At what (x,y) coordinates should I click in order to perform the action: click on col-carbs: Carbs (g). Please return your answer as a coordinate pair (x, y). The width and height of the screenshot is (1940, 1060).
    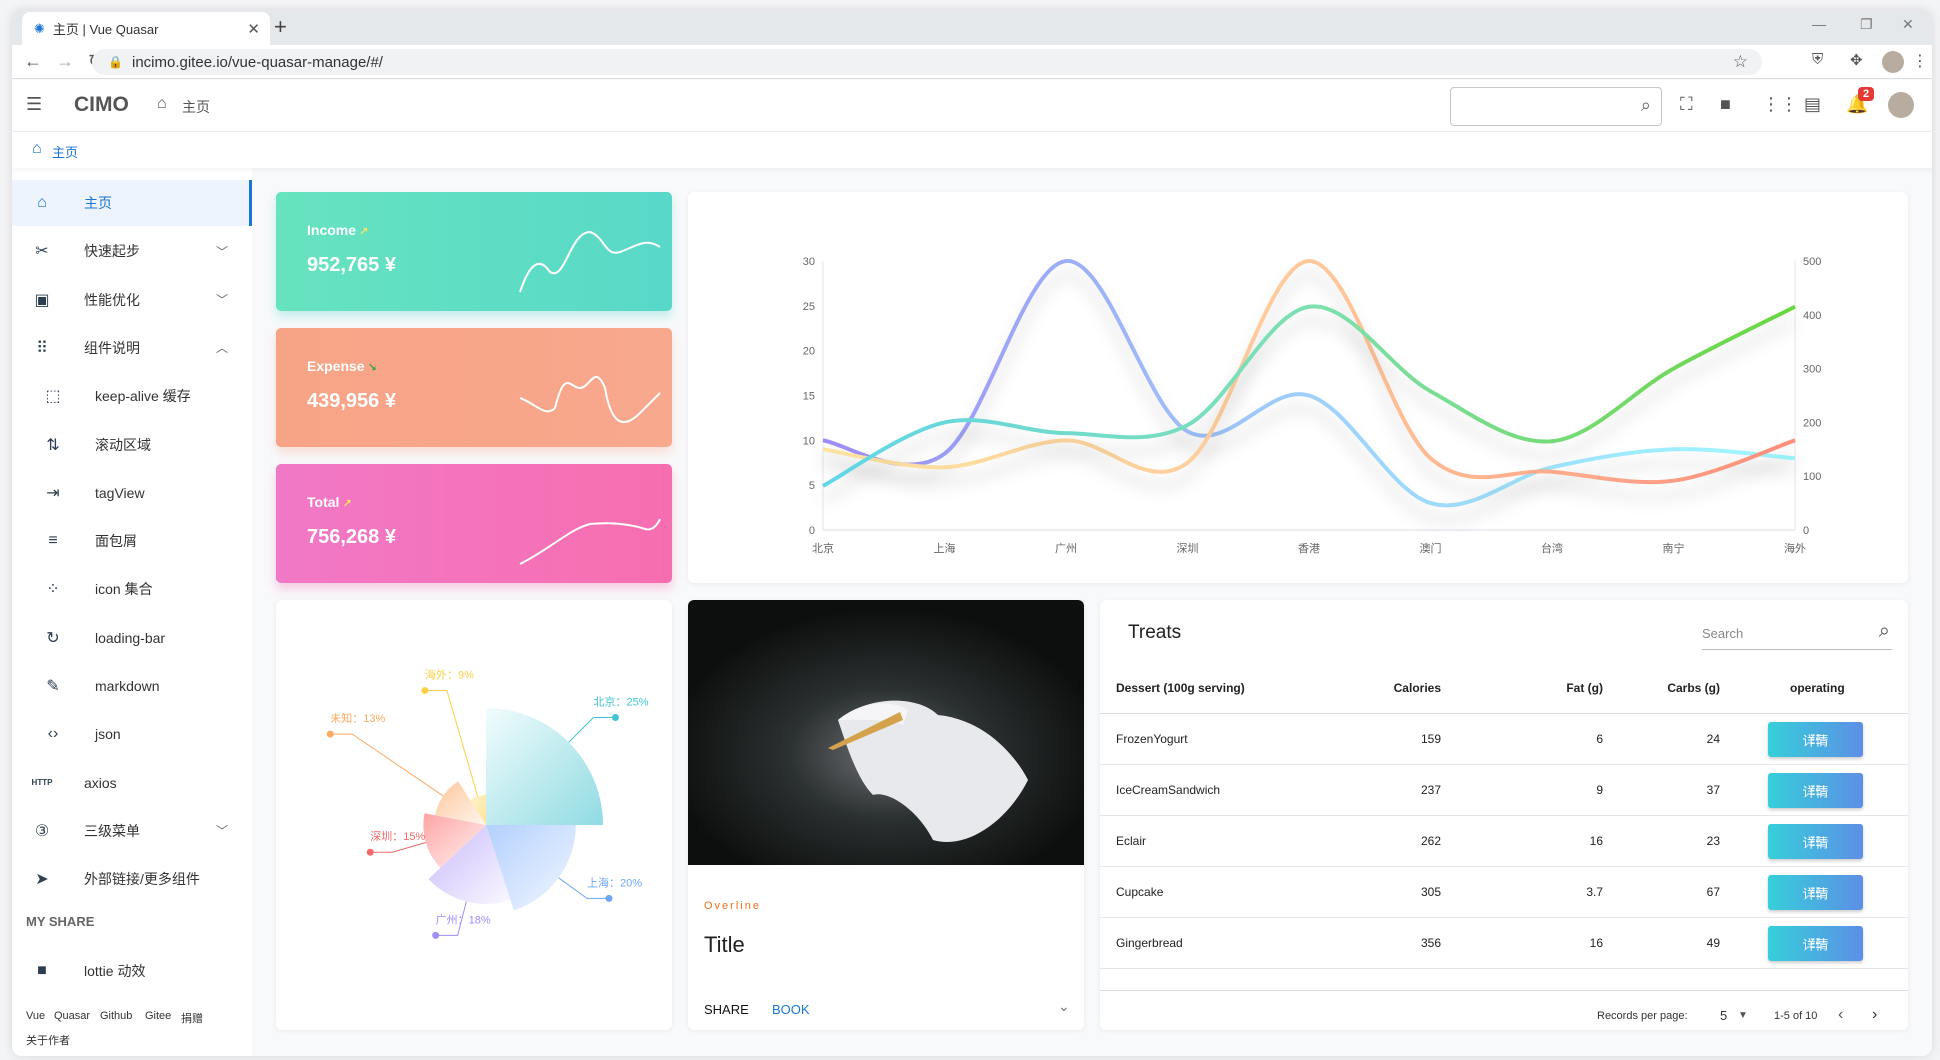
    Looking at the image, I should click on (1693, 688).